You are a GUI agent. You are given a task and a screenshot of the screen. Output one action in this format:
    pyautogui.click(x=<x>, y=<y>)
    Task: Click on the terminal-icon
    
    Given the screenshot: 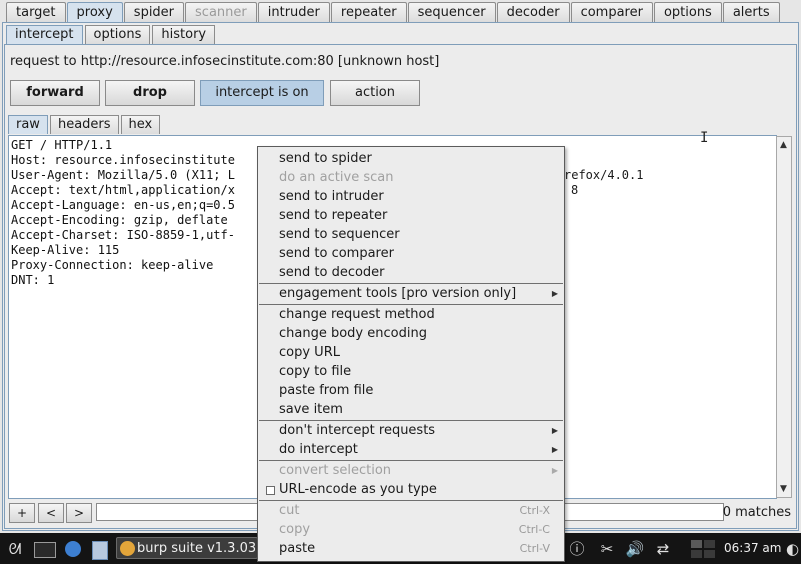 What is the action you would take?
    pyautogui.click(x=44, y=549)
    